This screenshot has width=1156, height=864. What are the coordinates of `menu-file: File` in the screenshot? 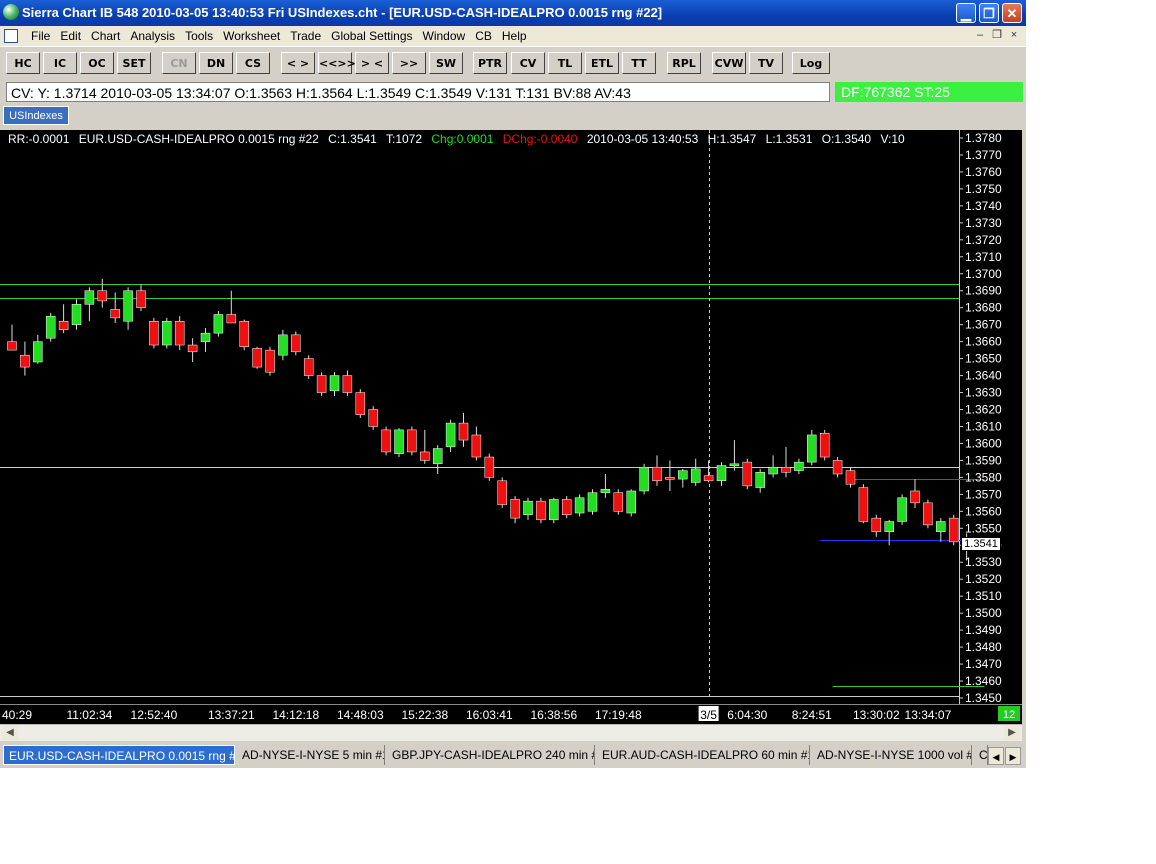 It's located at (40, 36).